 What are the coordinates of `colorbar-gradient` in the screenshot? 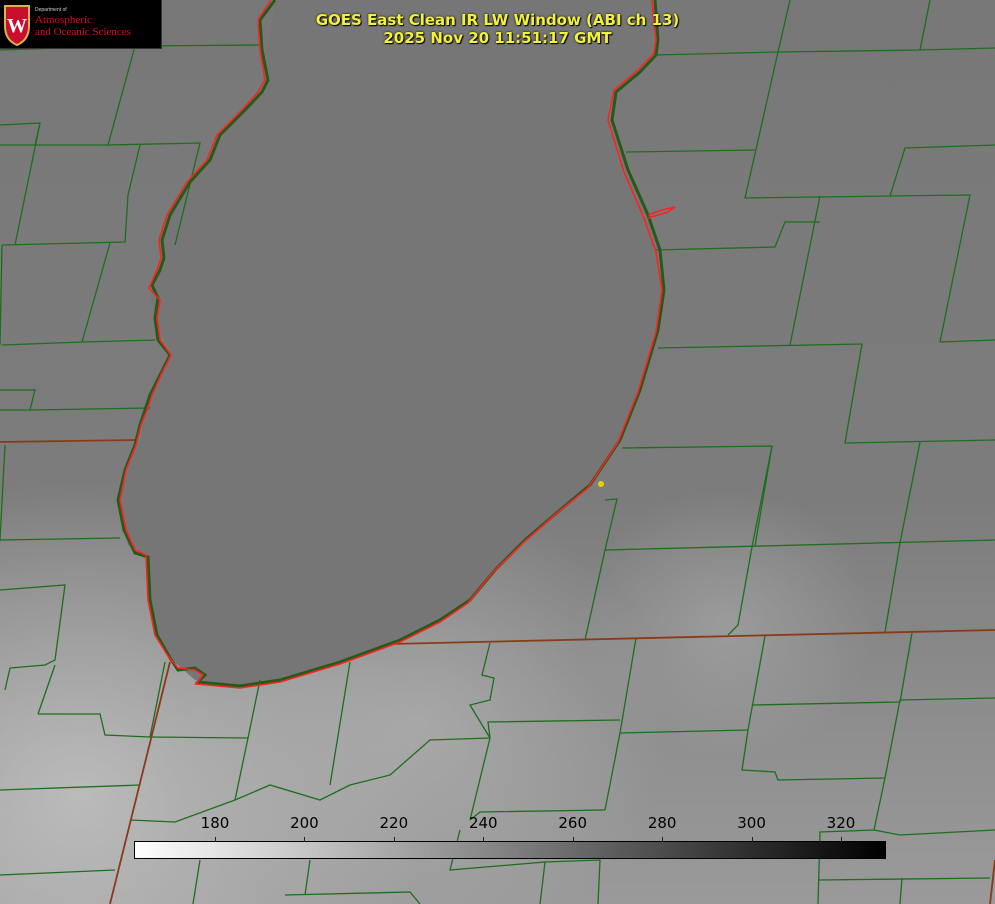 It's located at (510, 850).